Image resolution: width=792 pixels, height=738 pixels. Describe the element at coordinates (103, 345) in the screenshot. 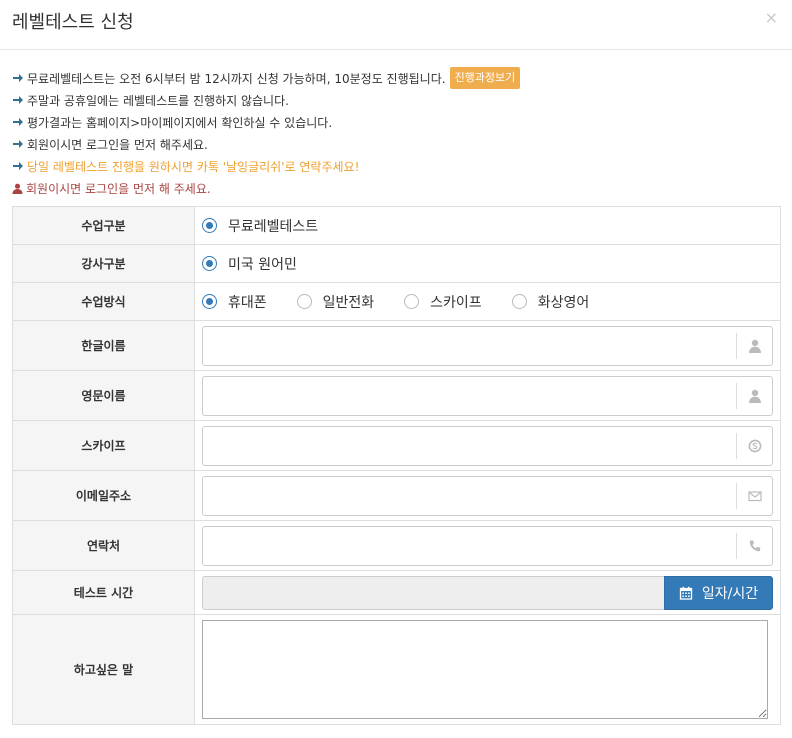

I see `field-label: 한글이름` at that location.